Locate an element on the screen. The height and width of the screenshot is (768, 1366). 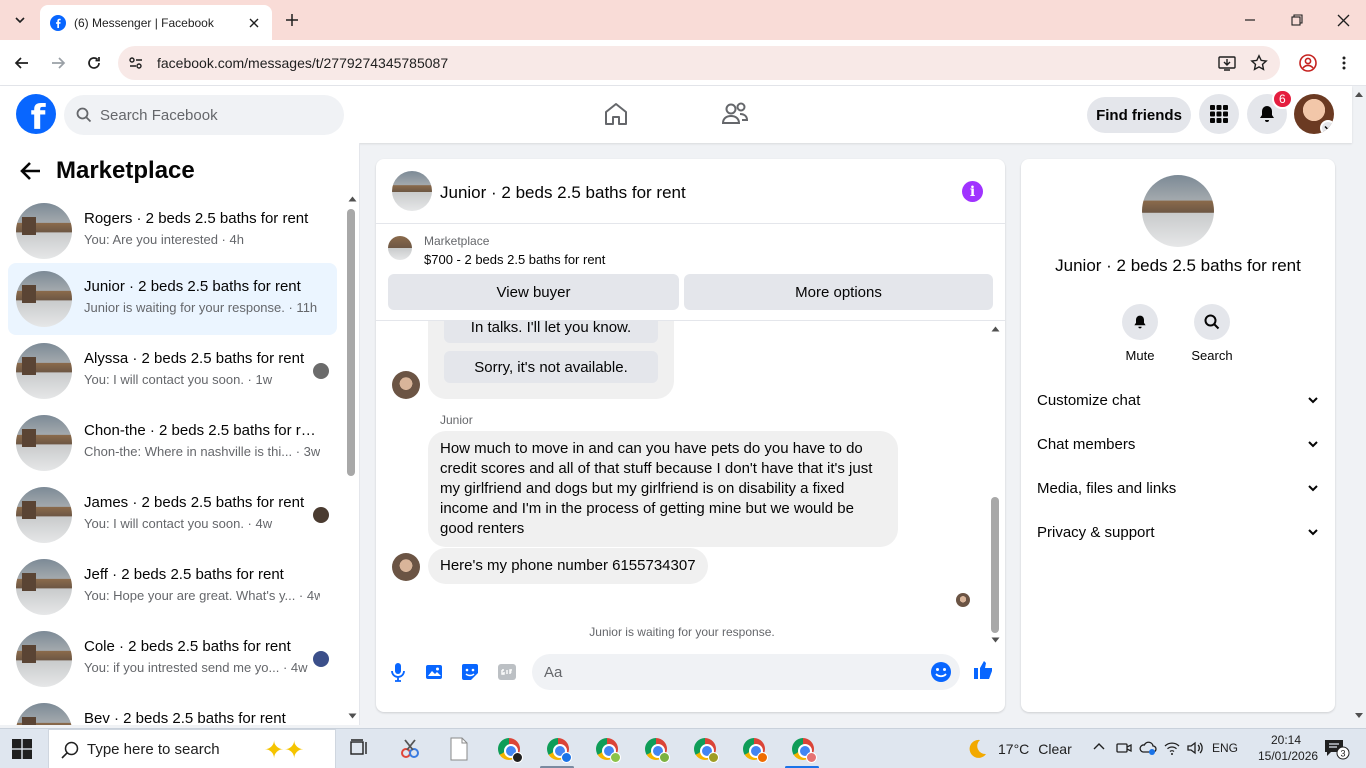
chevron-up-icon is located at coordinates (1099, 747).